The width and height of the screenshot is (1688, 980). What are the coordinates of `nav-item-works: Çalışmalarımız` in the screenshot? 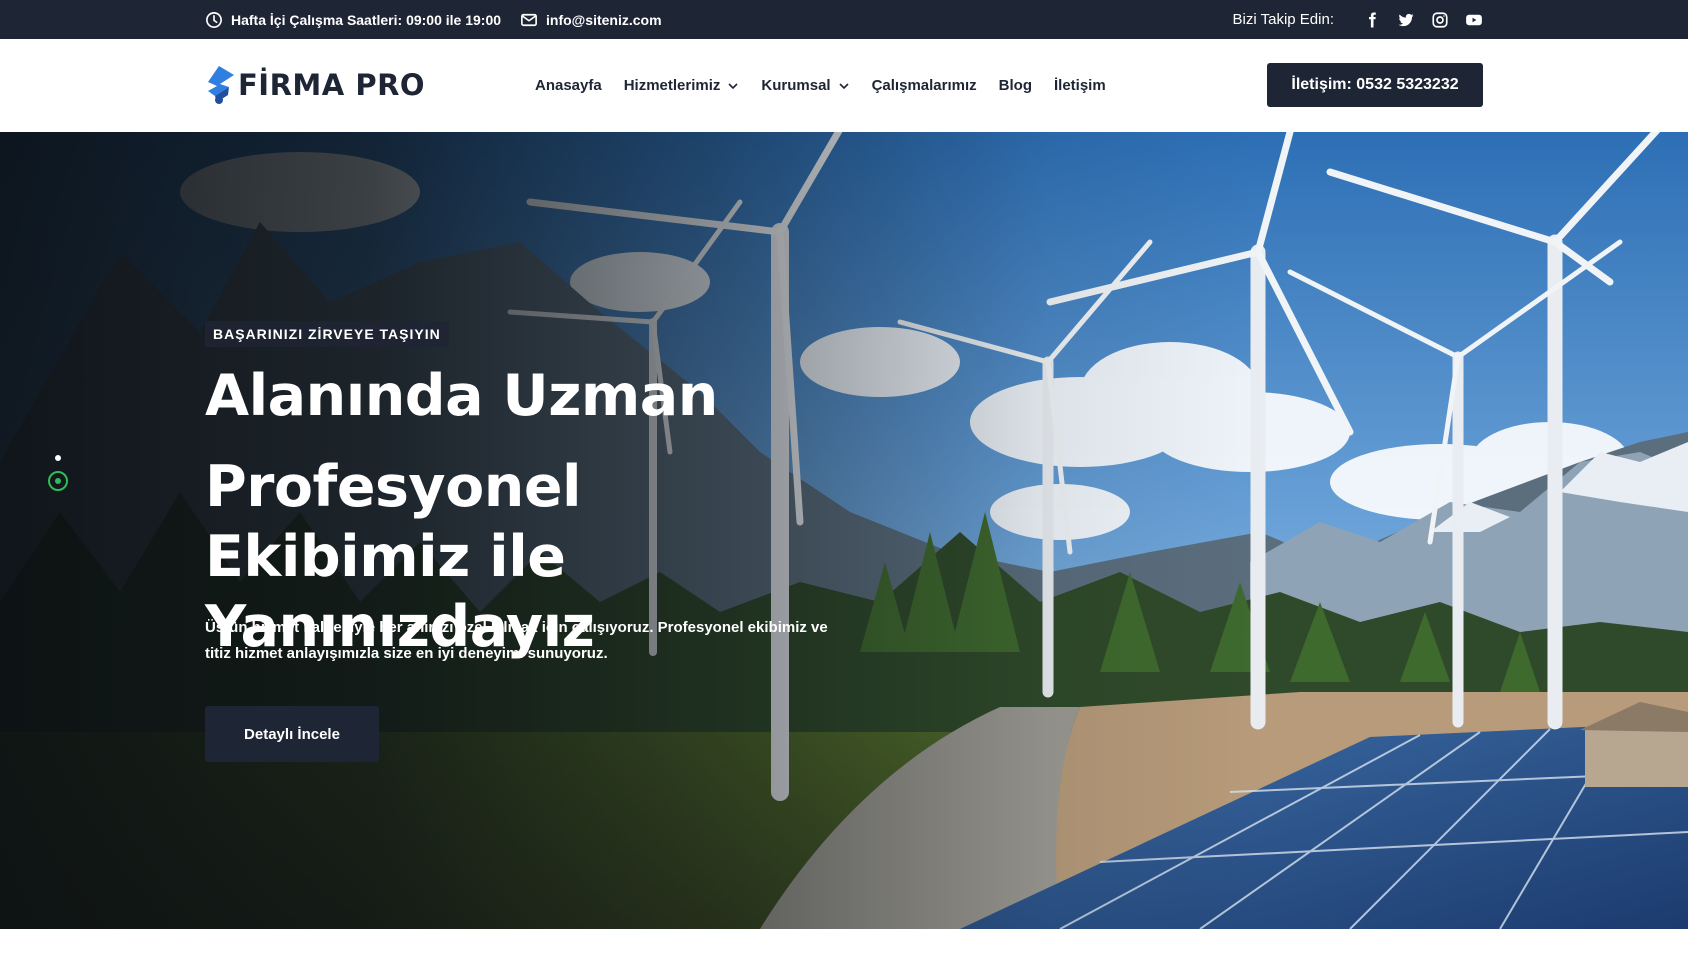 It's located at (924, 85).